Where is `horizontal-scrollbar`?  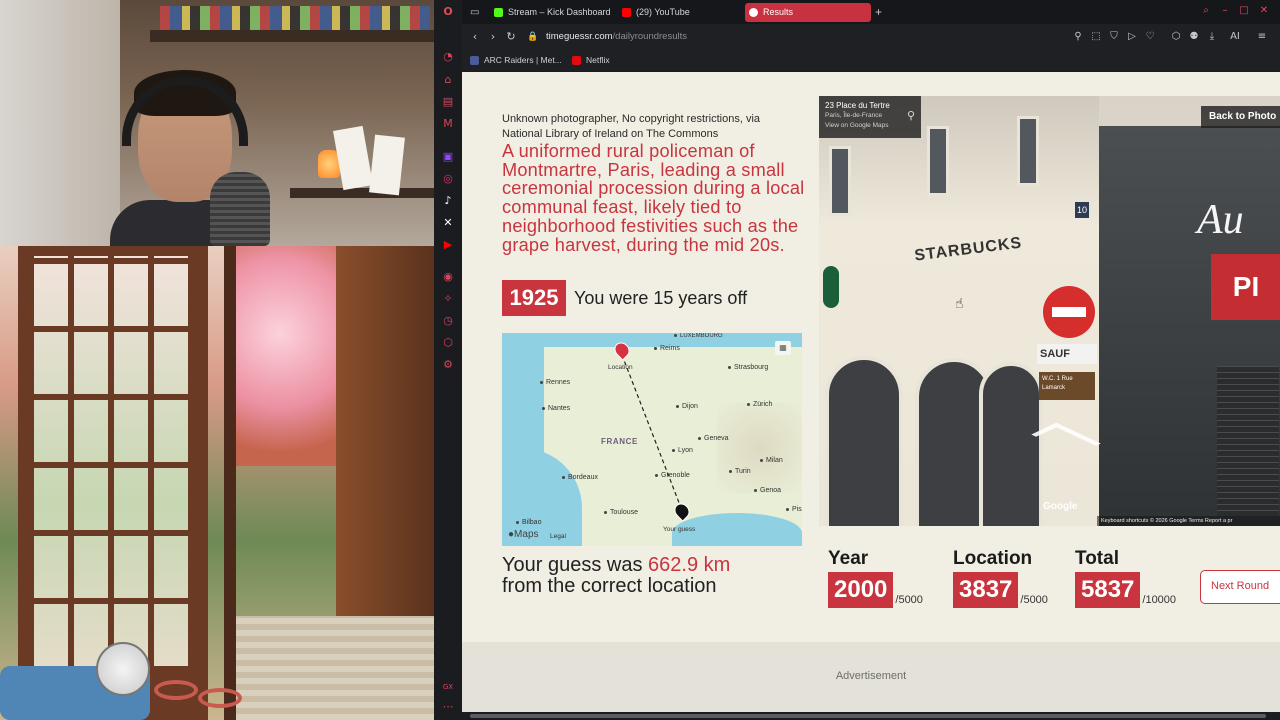 horizontal-scrollbar is located at coordinates (871, 716).